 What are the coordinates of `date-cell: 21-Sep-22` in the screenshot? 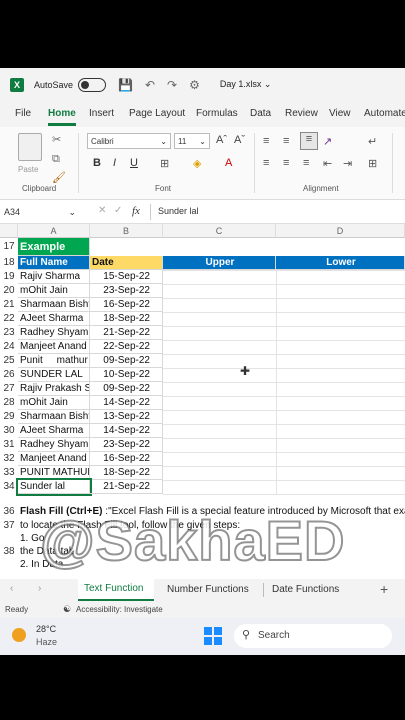 It's located at (126, 487).